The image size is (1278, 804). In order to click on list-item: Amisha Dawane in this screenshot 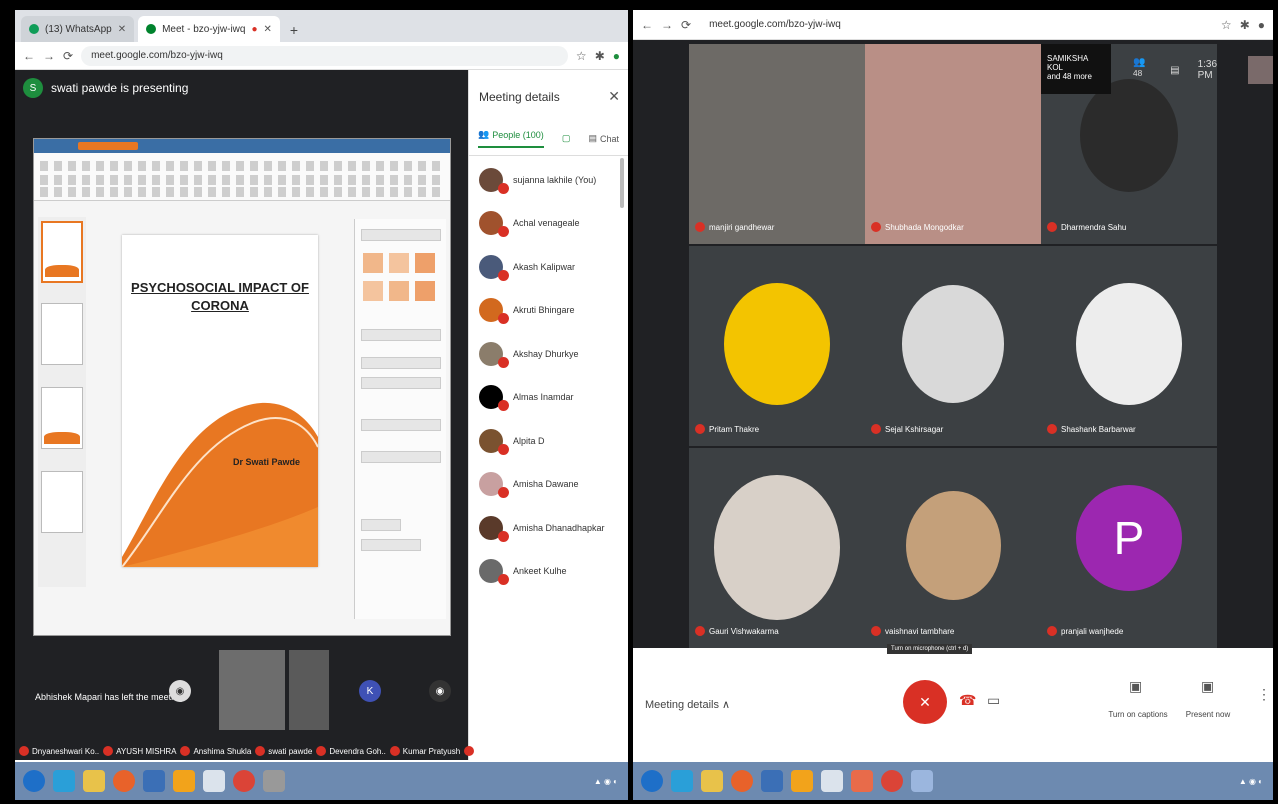, I will do `click(548, 485)`.